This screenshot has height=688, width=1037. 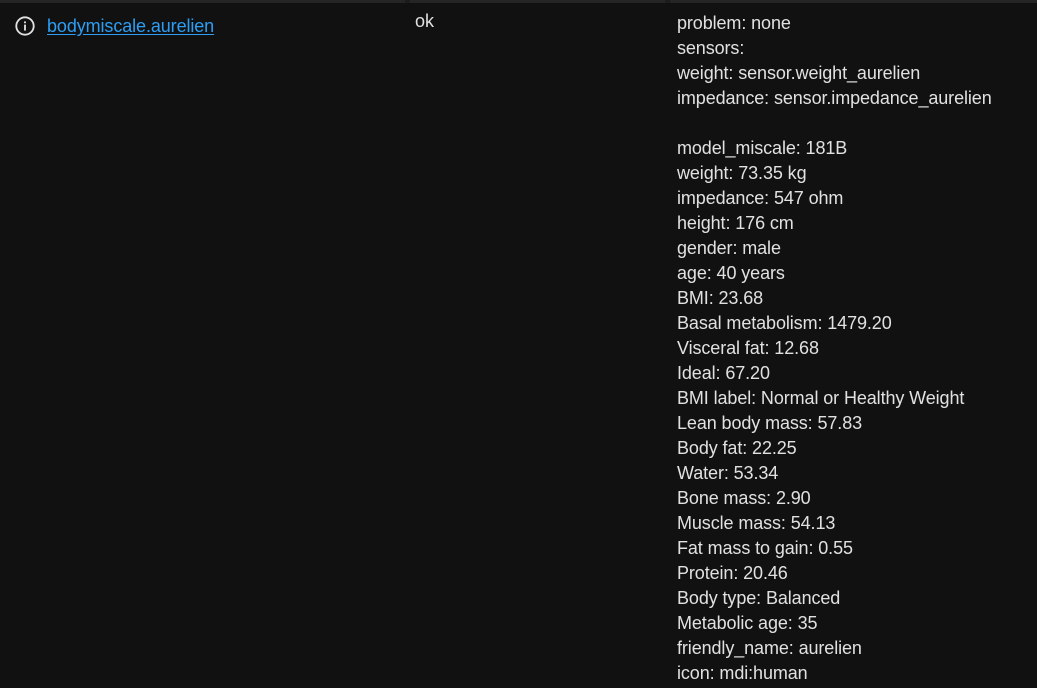 What do you see at coordinates (756, 523) in the screenshot?
I see `attribute-line: Muscle mass: 54.13` at bounding box center [756, 523].